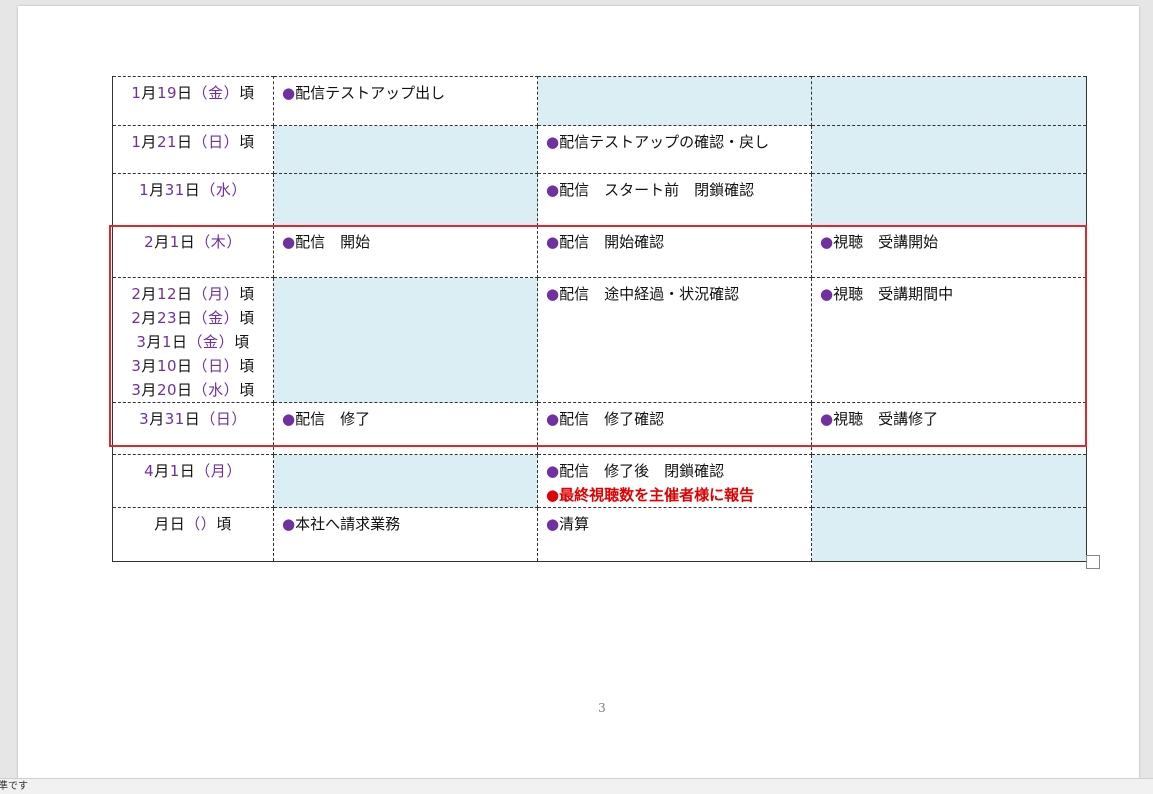 This screenshot has width=1153, height=794. What do you see at coordinates (1093, 562) in the screenshot?
I see `table-resize-handle` at bounding box center [1093, 562].